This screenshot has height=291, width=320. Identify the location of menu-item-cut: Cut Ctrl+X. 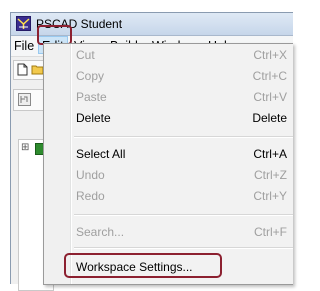
(168, 55).